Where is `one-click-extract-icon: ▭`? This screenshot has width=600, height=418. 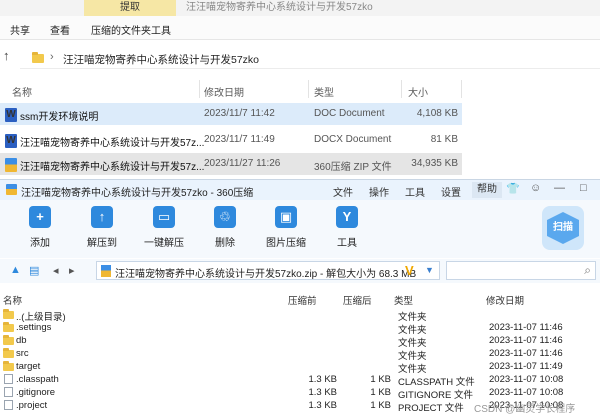
one-click-extract-icon: ▭ is located at coordinates (164, 217).